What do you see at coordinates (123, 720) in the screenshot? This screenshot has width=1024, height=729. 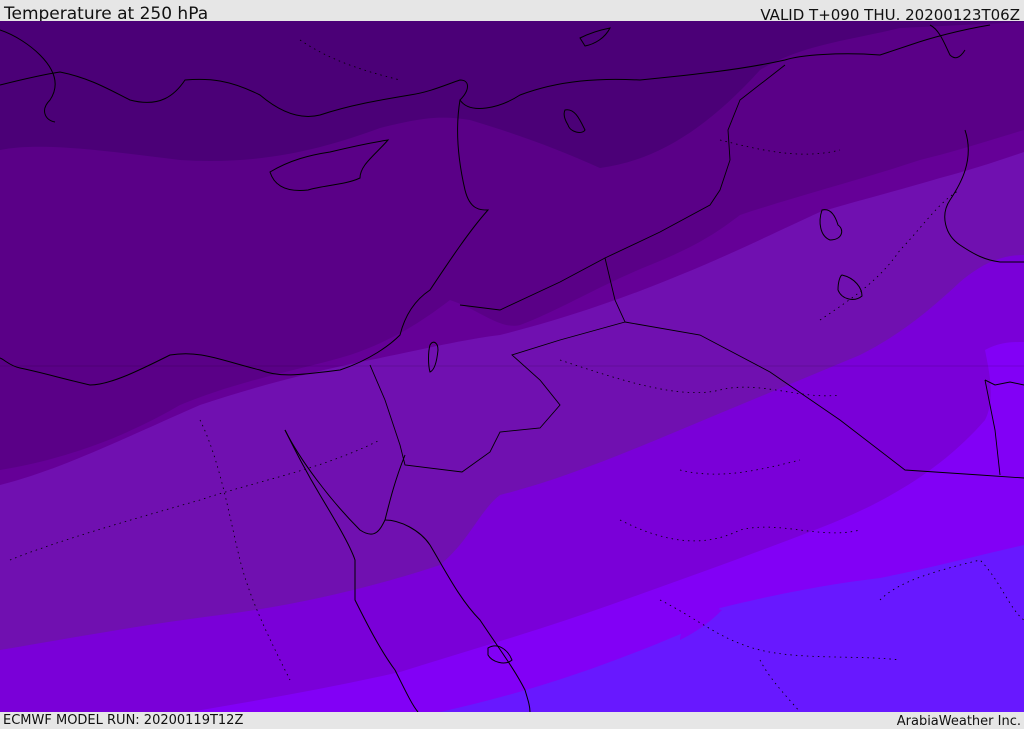 I see `model-run-label: ECMWF MODEL RUN: 20200119T12Z` at bounding box center [123, 720].